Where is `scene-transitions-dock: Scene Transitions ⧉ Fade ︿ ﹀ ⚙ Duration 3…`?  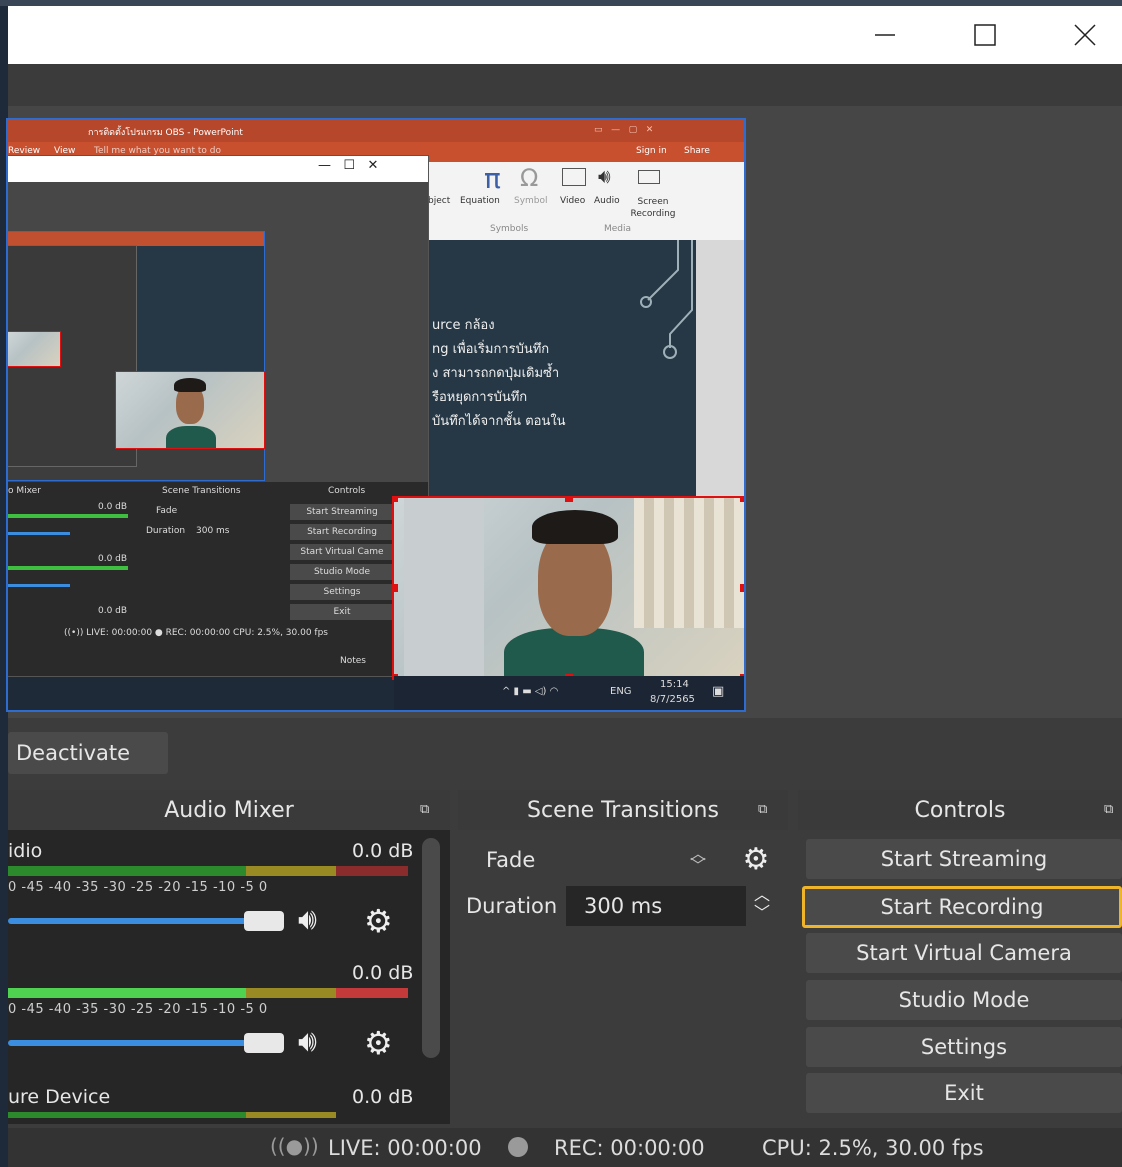 scene-transitions-dock: Scene Transitions ⧉ Fade ︿ ﹀ ⚙ Duration 3… is located at coordinates (623, 957).